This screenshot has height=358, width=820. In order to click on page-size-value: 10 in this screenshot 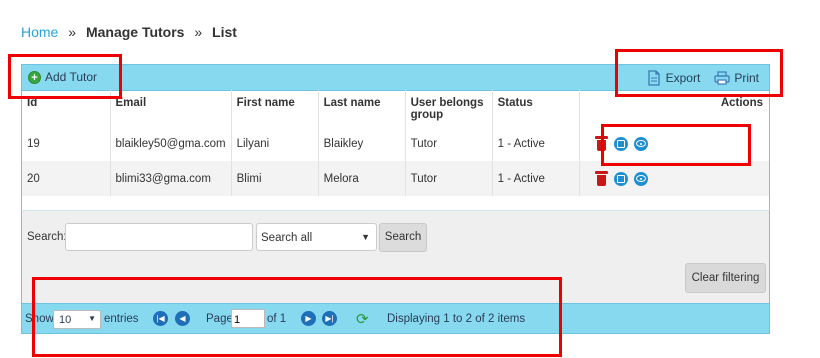, I will do `click(65, 320)`.